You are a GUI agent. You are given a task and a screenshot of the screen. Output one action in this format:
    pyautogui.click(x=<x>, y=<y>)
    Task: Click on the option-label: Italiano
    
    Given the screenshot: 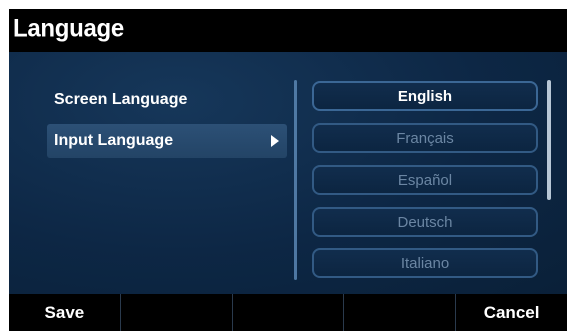 What is the action you would take?
    pyautogui.click(x=425, y=263)
    